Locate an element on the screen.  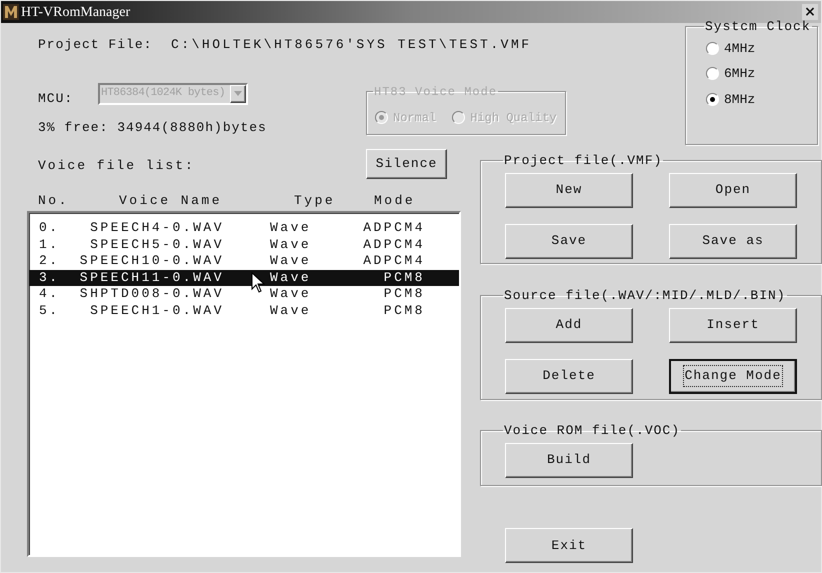
list-cell-text: 3. is located at coordinates (49, 278).